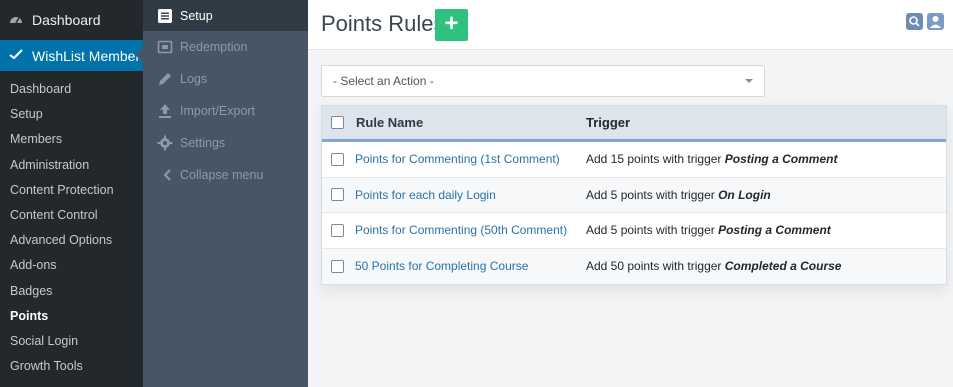 The image size is (953, 387). I want to click on trigger-prefix: Add 15 points with trigger, so click(654, 159).